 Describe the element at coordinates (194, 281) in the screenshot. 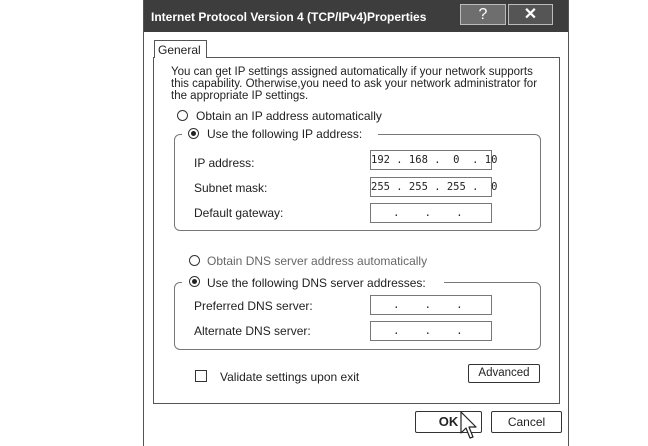

I see `use-following-dns-radio` at that location.